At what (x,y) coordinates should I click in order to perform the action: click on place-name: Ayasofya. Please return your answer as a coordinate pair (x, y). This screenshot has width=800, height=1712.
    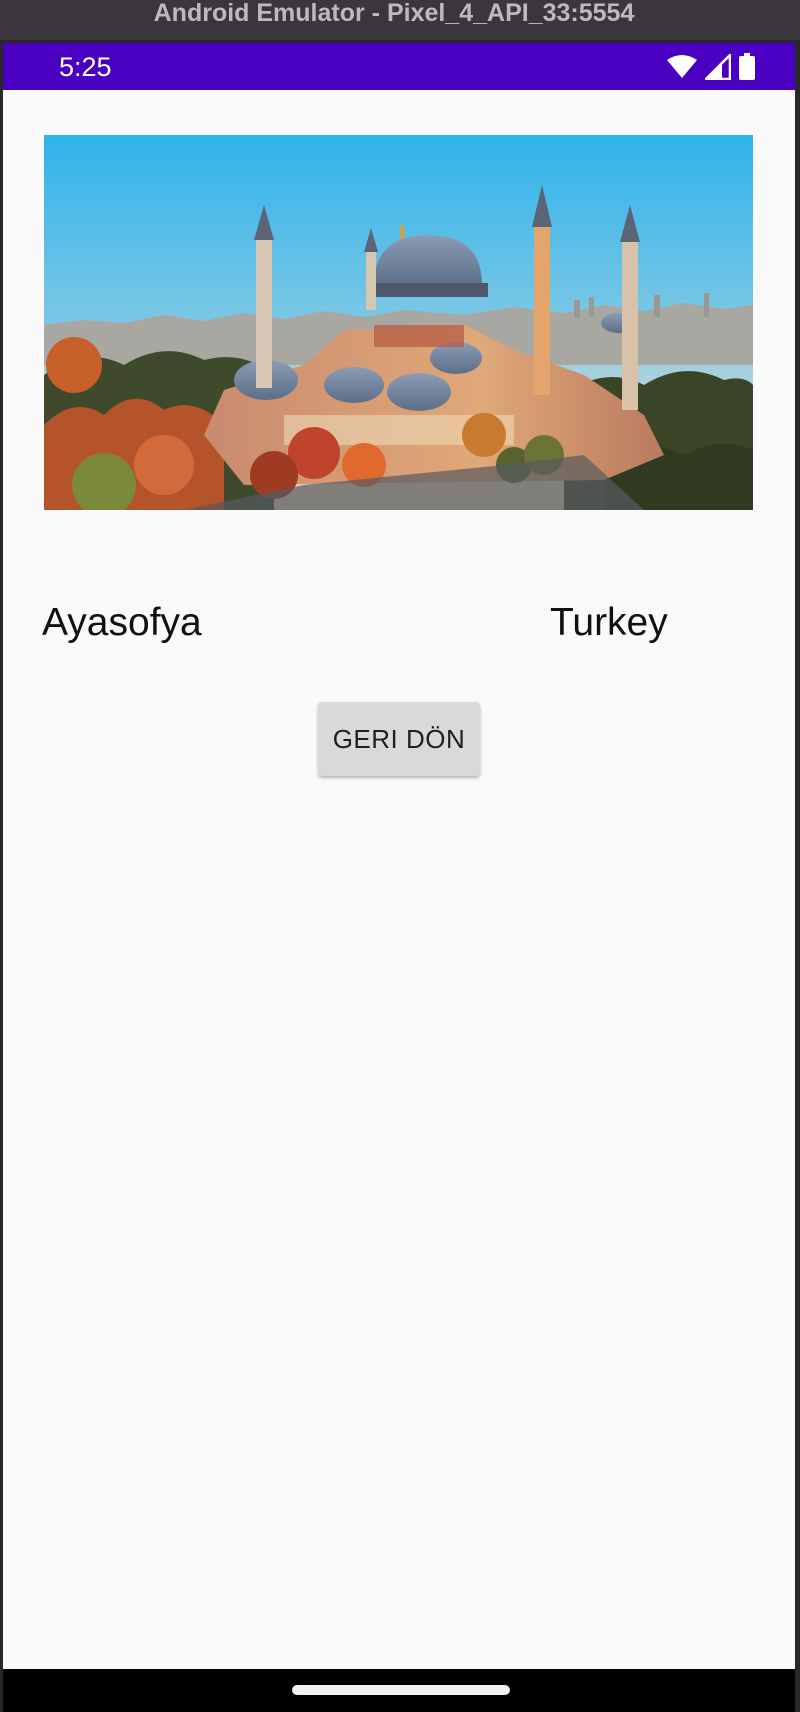
    Looking at the image, I should click on (122, 622).